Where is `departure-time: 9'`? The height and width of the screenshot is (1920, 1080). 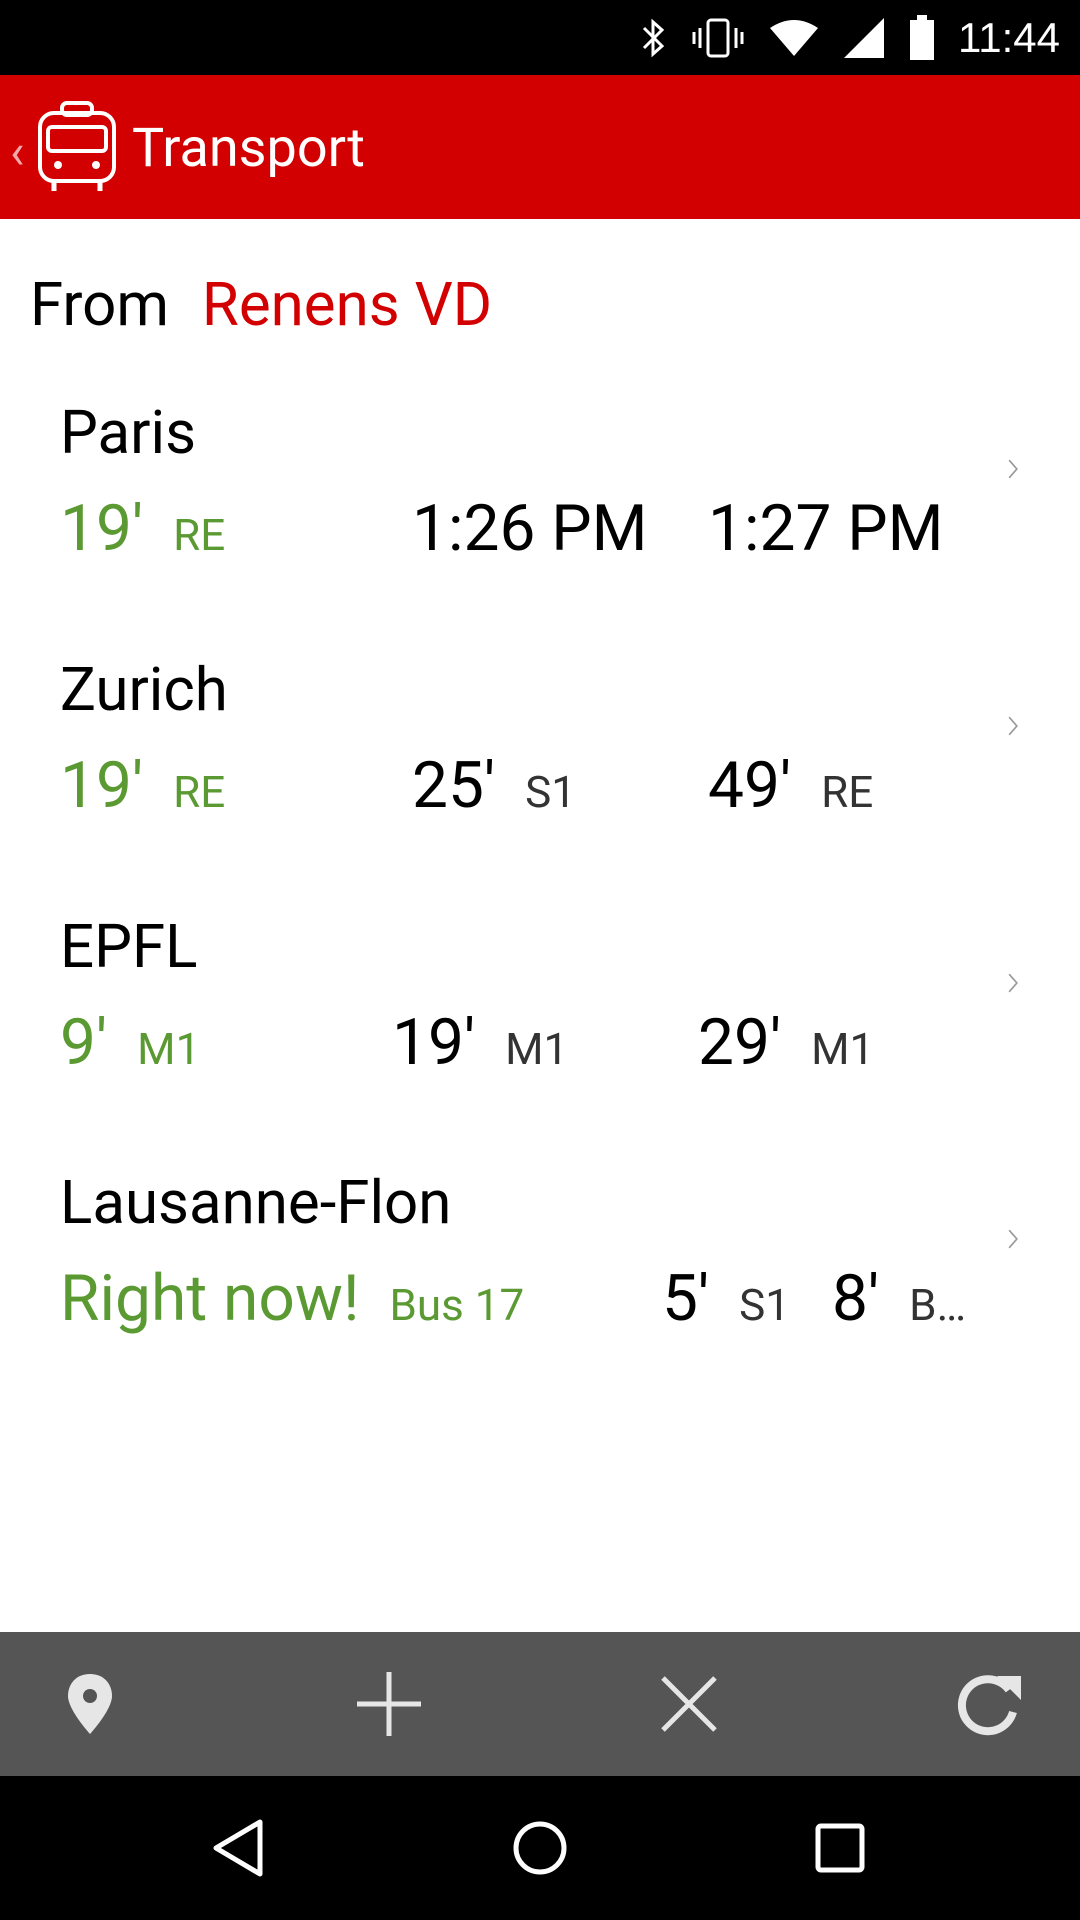
departure-time: 9' is located at coordinates (84, 1042).